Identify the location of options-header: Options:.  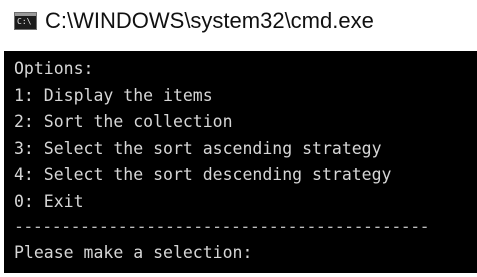
(54, 68).